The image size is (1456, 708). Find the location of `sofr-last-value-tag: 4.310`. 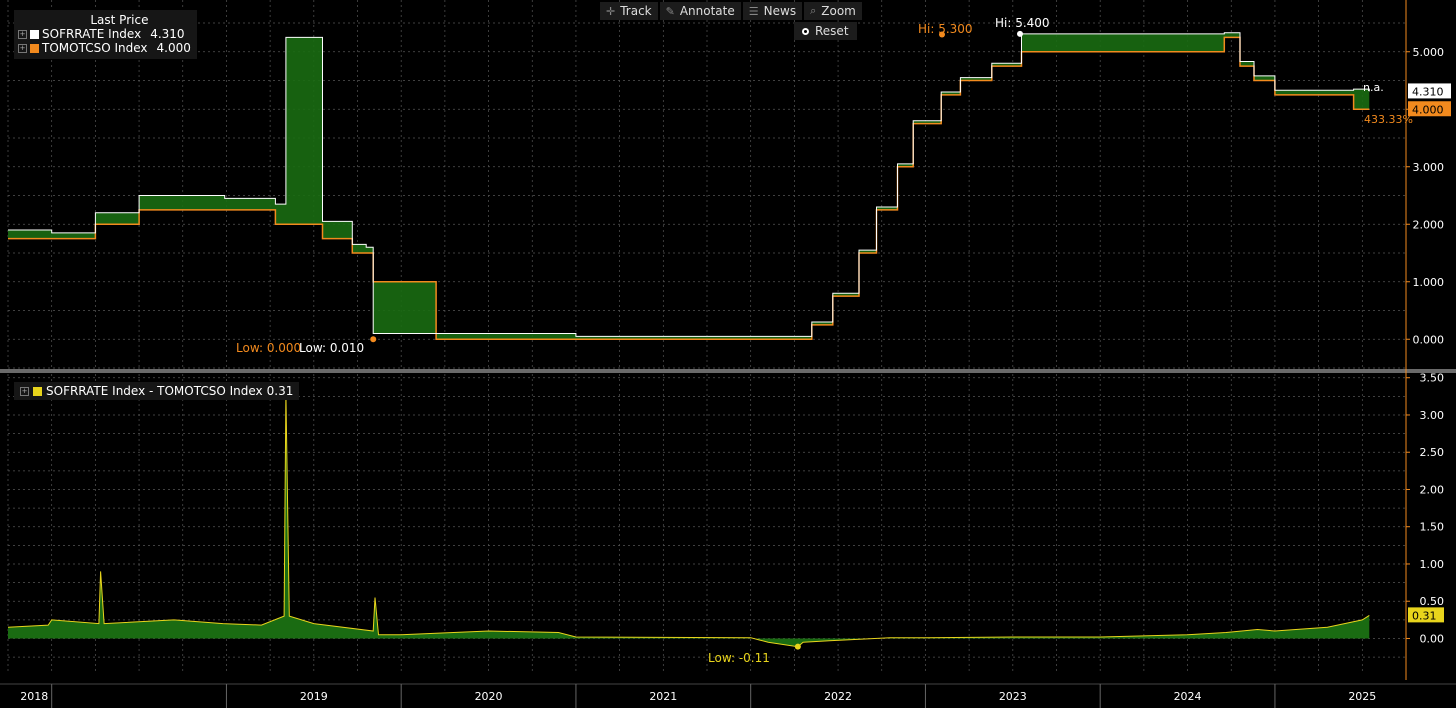

sofr-last-value-tag: 4.310 is located at coordinates (1428, 91).